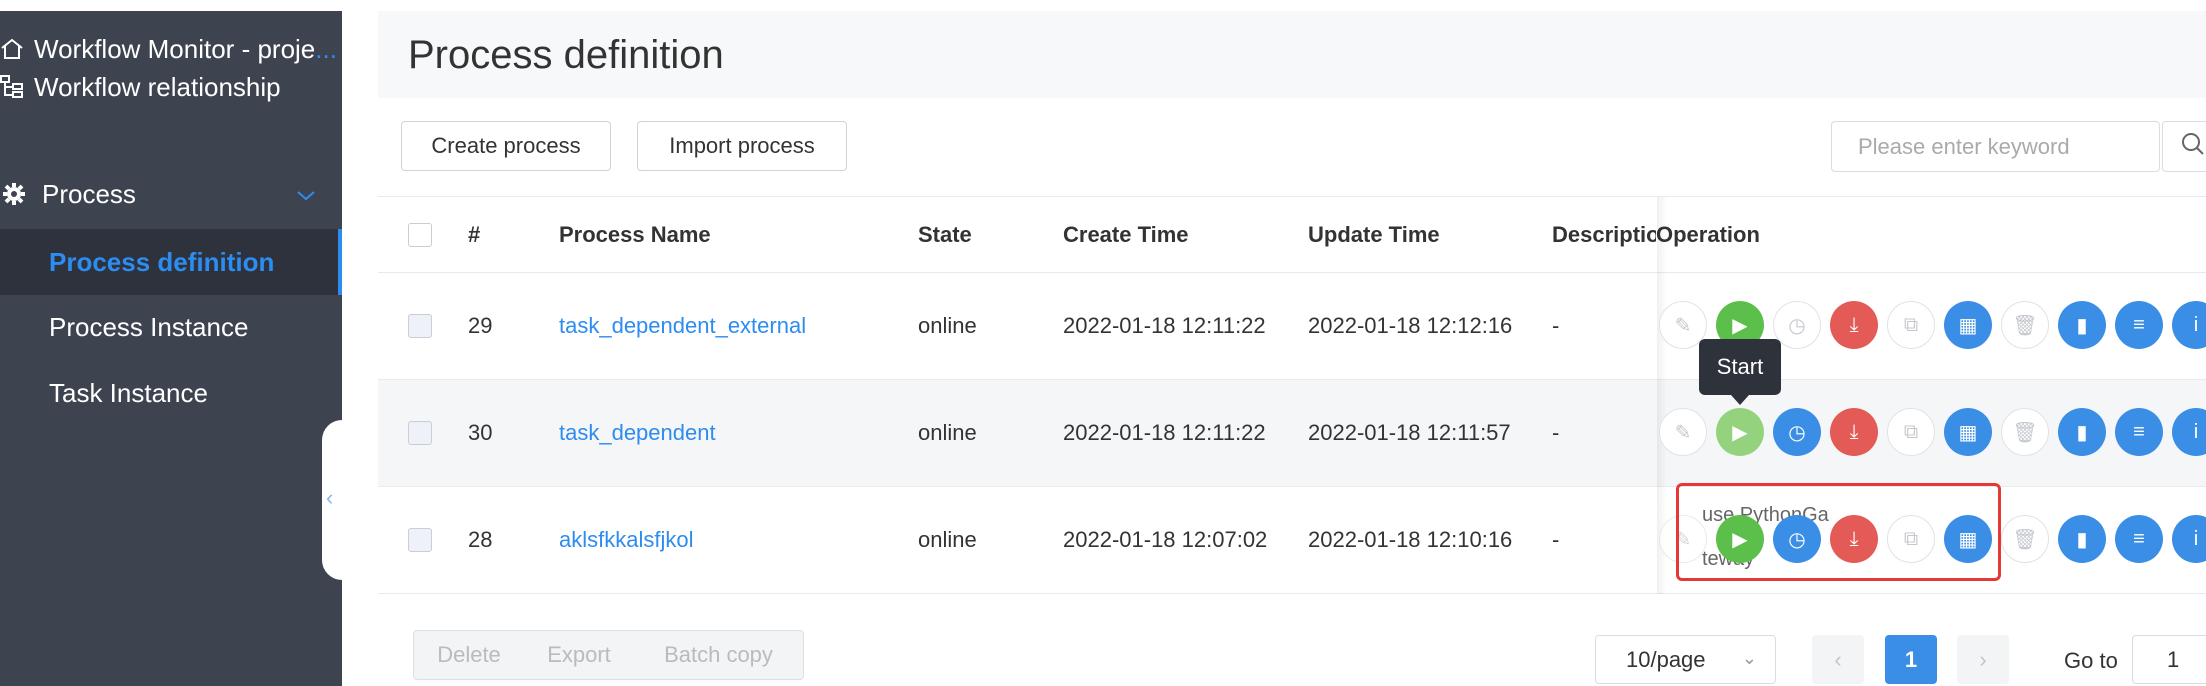  What do you see at coordinates (480, 539) in the screenshot?
I see `row-index: 28` at bounding box center [480, 539].